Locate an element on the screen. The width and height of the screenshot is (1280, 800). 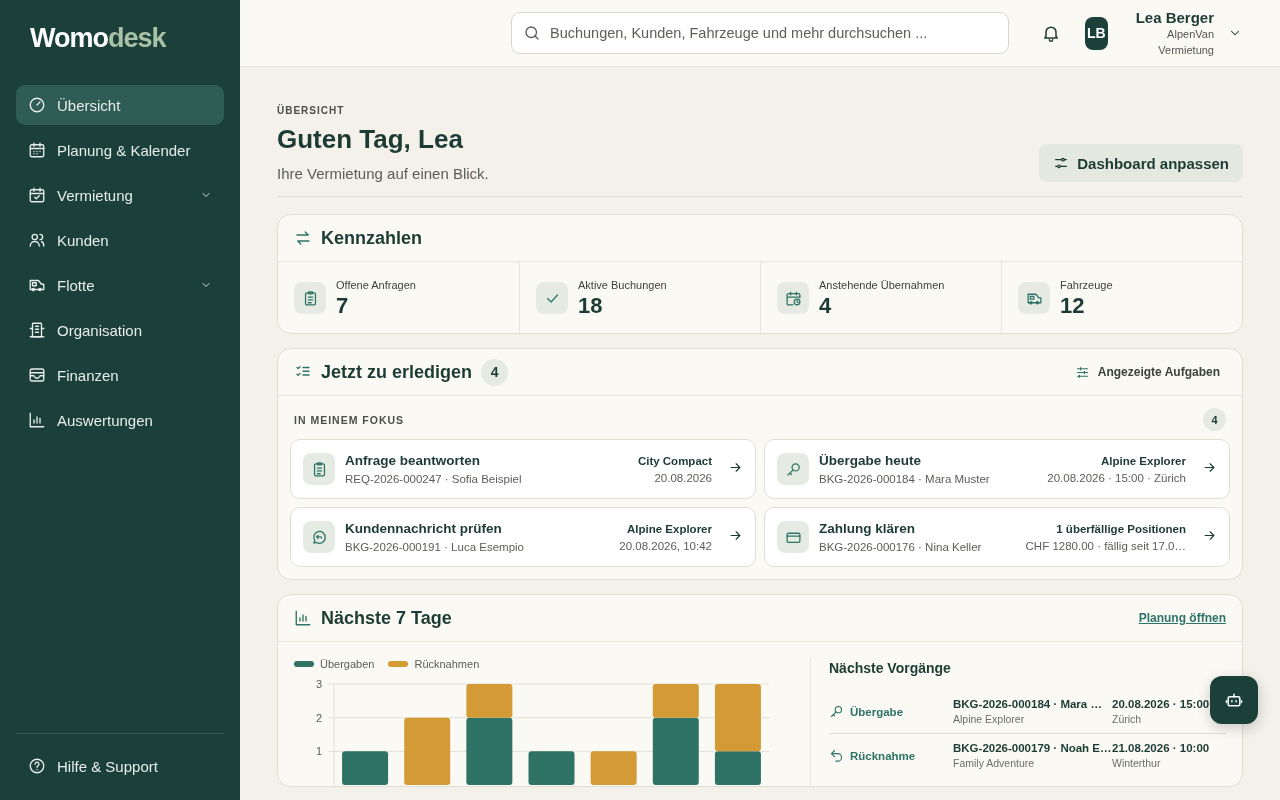
vehicle-name: Alpine Explorer is located at coordinates (989, 719).